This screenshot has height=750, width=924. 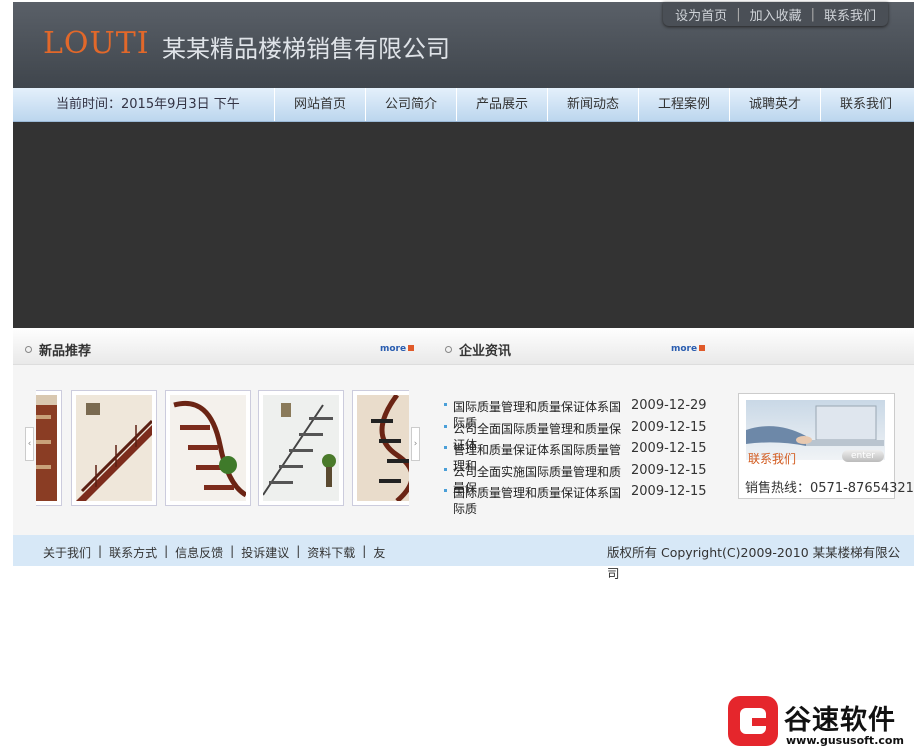 I want to click on news-section-title: 企业资讯, so click(x=478, y=349).